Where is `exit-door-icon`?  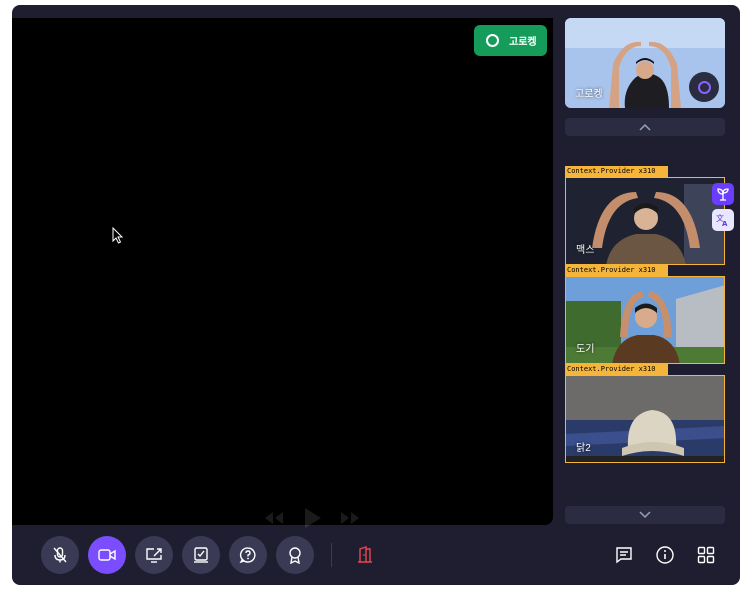
exit-door-icon is located at coordinates (365, 554).